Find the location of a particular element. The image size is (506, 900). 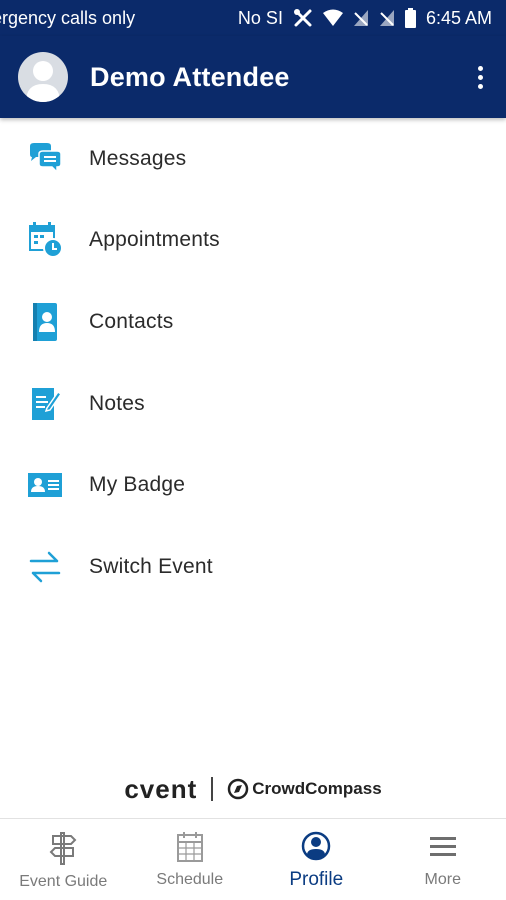

status-bar: ergency calls only No SI 6:45 AM is located at coordinates (253, 18).